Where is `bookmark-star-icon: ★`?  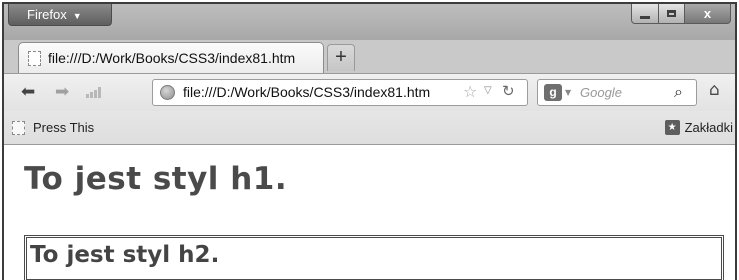
bookmark-star-icon: ★ is located at coordinates (672, 127).